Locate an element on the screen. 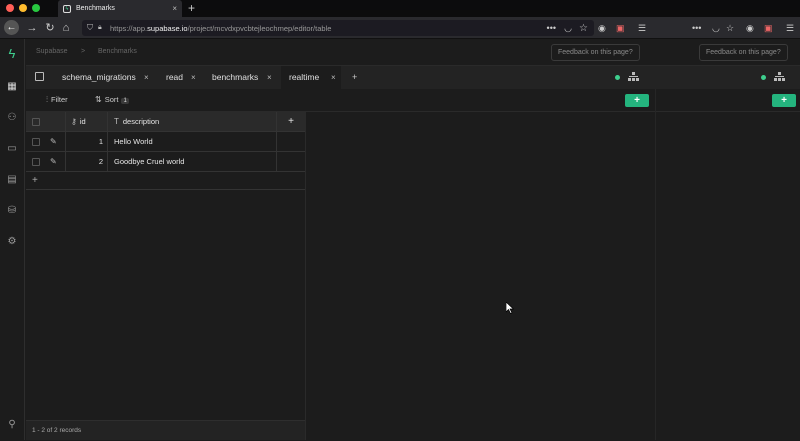 Image resolution: width=800 pixels, height=441 pixels. breadcrumb-project: Benchmarks is located at coordinates (117, 51).